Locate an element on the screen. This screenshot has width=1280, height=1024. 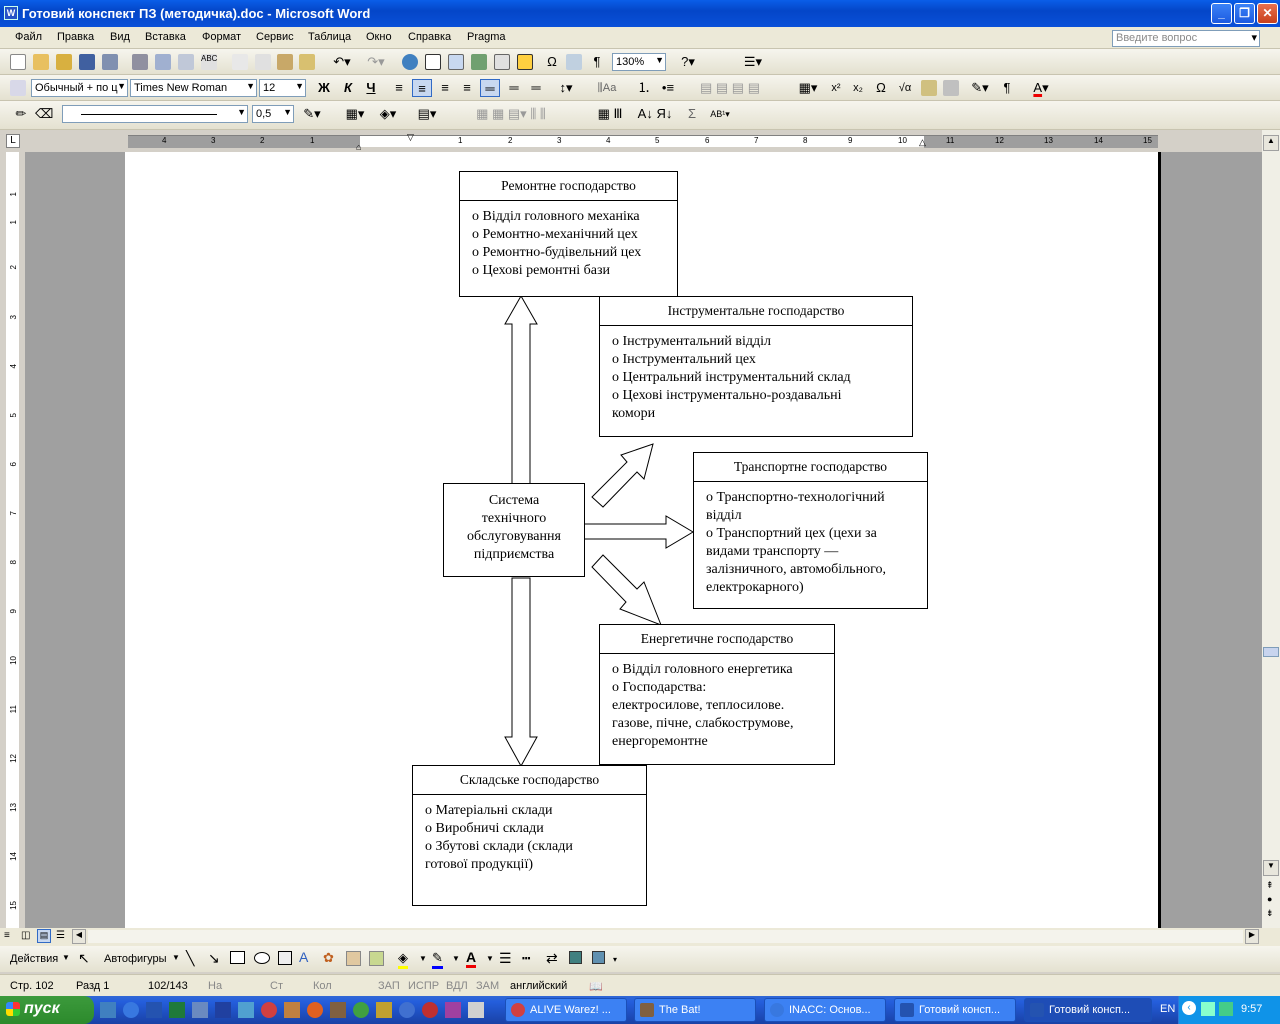
menu-edit: Правка is located at coordinates (75, 37).